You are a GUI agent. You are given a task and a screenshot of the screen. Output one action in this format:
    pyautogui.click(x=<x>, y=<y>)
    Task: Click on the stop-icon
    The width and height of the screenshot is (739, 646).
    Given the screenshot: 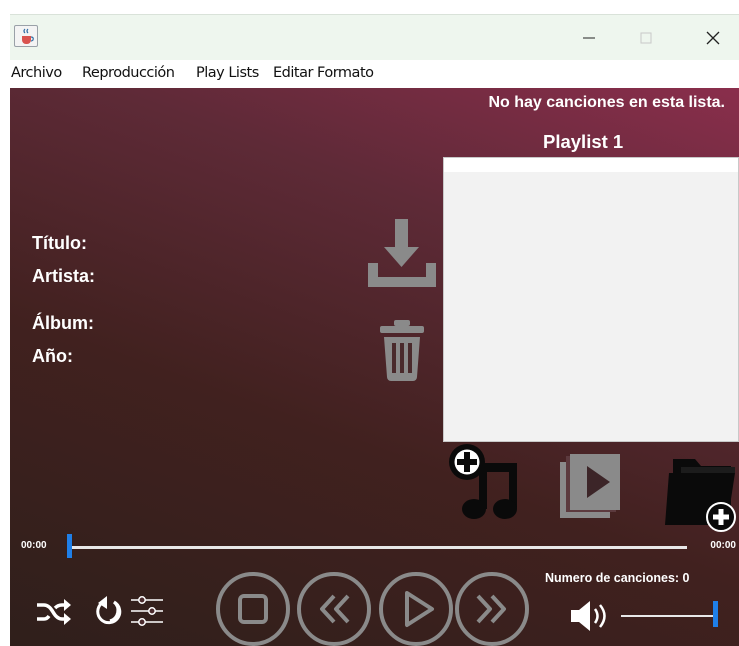 What is the action you would take?
    pyautogui.click(x=253, y=608)
    